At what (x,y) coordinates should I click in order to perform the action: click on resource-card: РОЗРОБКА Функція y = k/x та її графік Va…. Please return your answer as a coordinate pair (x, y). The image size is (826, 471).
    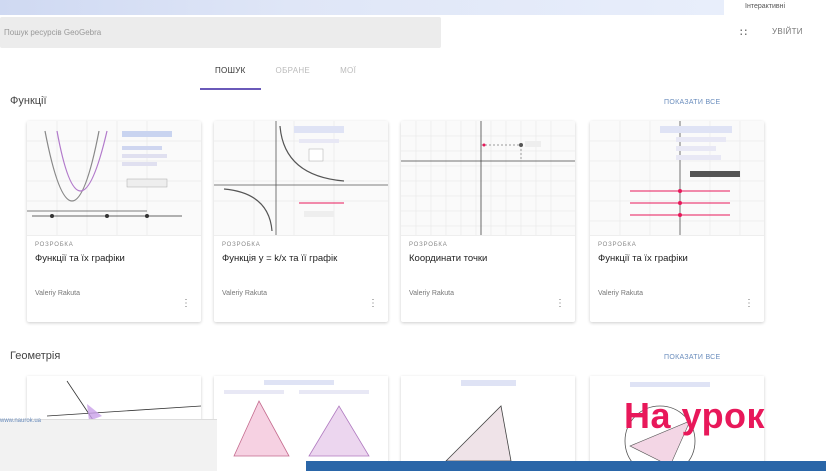
    Looking at the image, I should click on (301, 221).